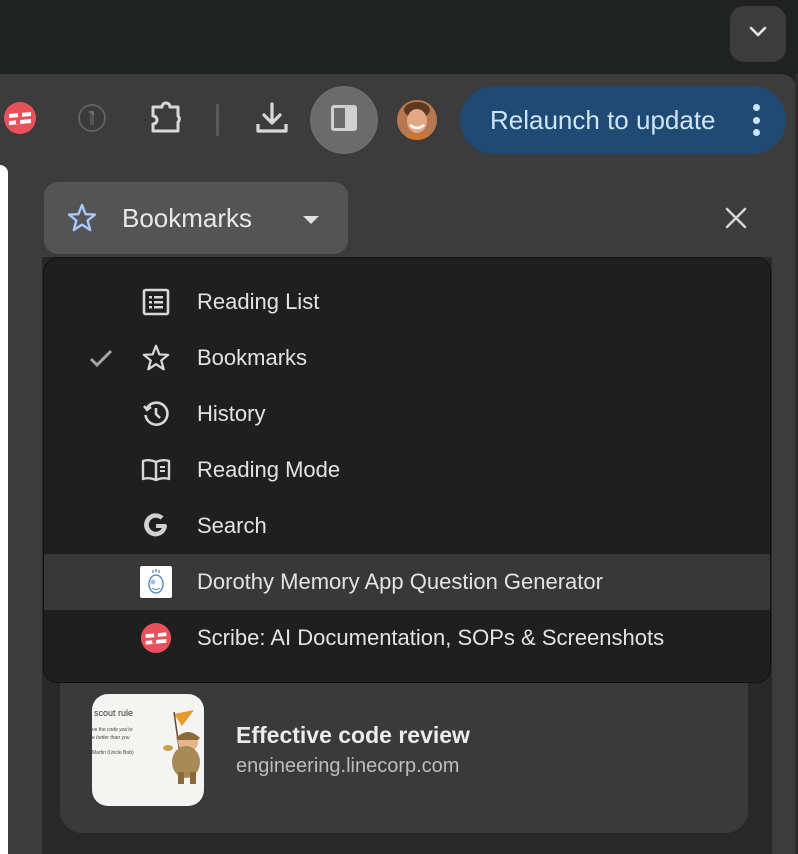 The image size is (798, 854). Describe the element at coordinates (217, 120) in the screenshot. I see `toolbar-divider` at that location.